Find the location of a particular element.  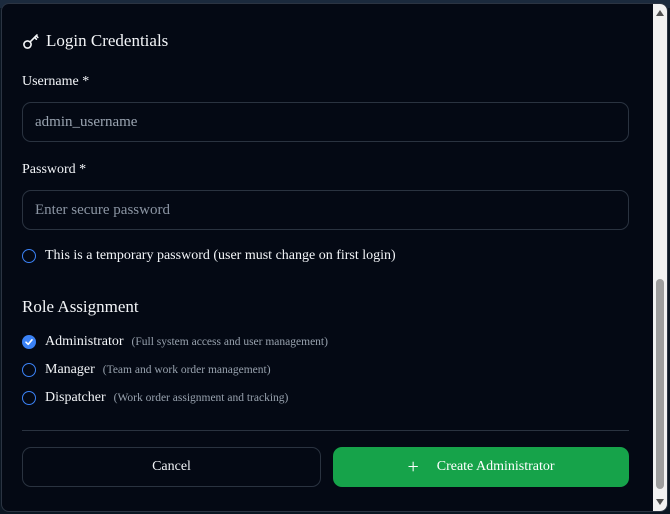

username-label: Username * is located at coordinates (56, 81).